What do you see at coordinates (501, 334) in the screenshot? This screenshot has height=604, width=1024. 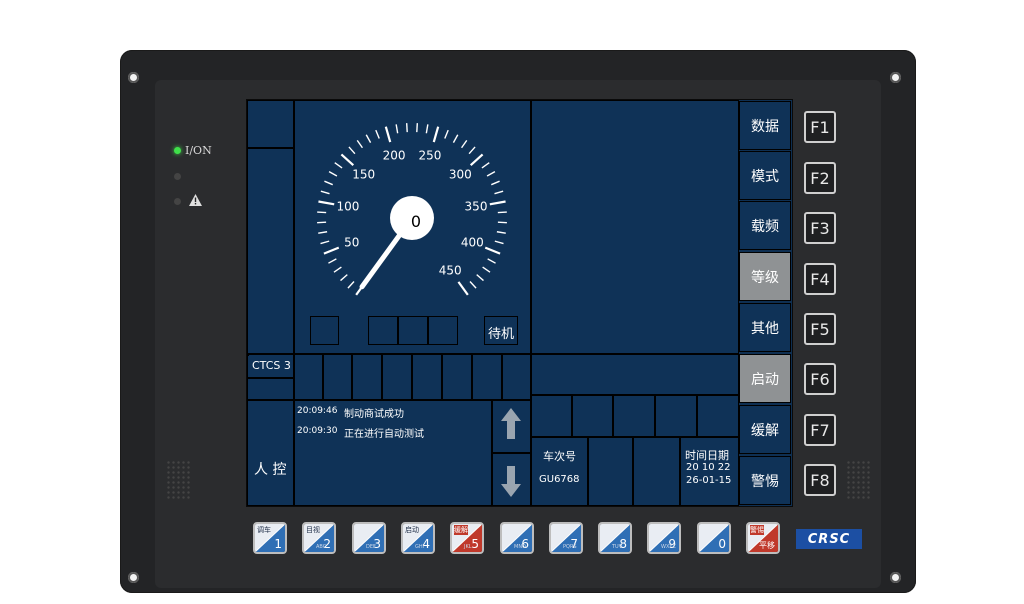 I see `mode-status-text: 待机` at bounding box center [501, 334].